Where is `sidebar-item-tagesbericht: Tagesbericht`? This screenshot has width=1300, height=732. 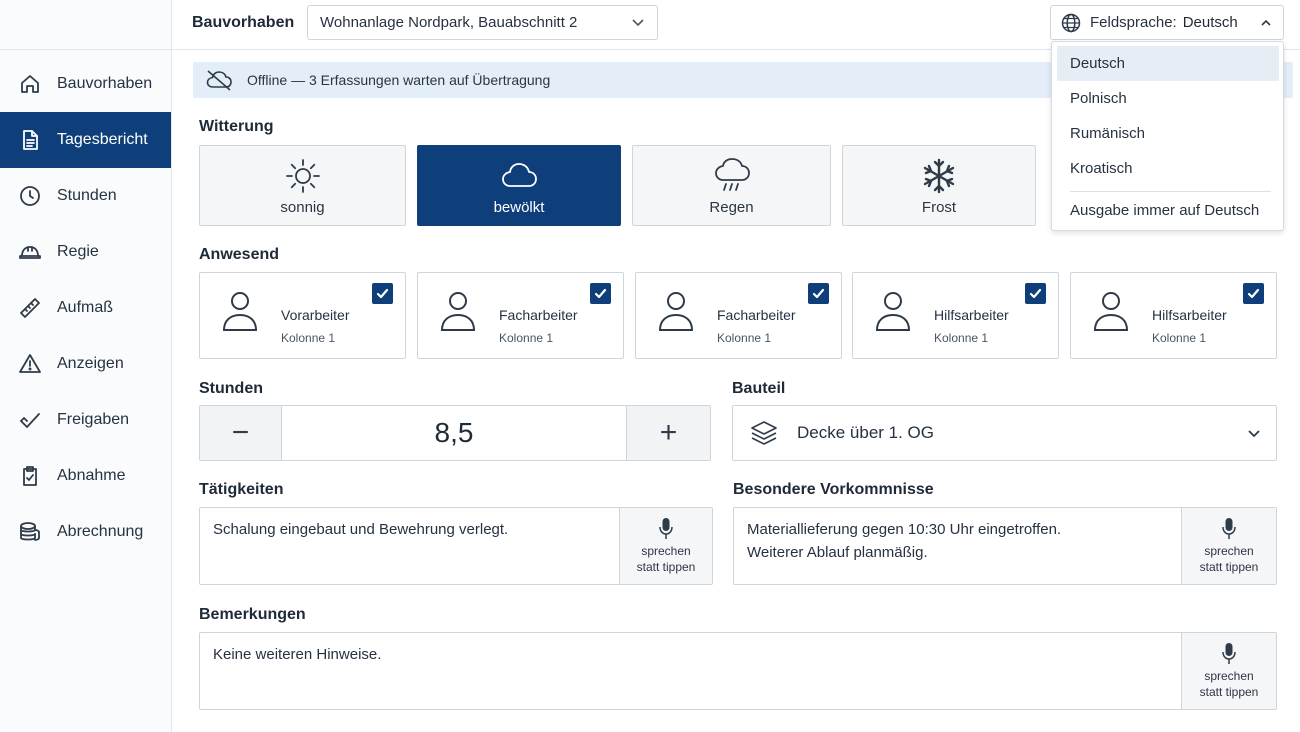
sidebar-item-tagesbericht: Tagesbericht is located at coordinates (85, 140).